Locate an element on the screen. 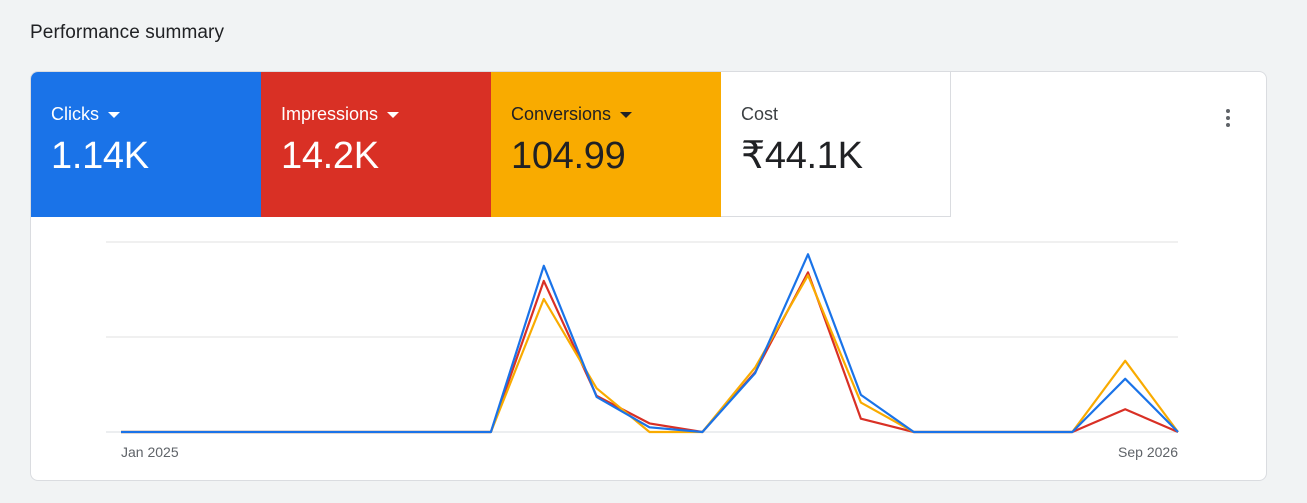  metric-tile-impressions: Impressions 14.2K is located at coordinates (376, 144).